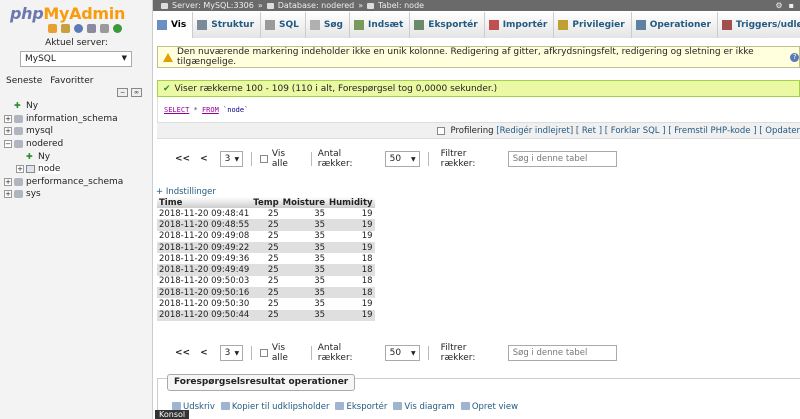 This screenshot has height=419, width=800. I want to click on chevron-down-icon: ▼, so click(413, 159).